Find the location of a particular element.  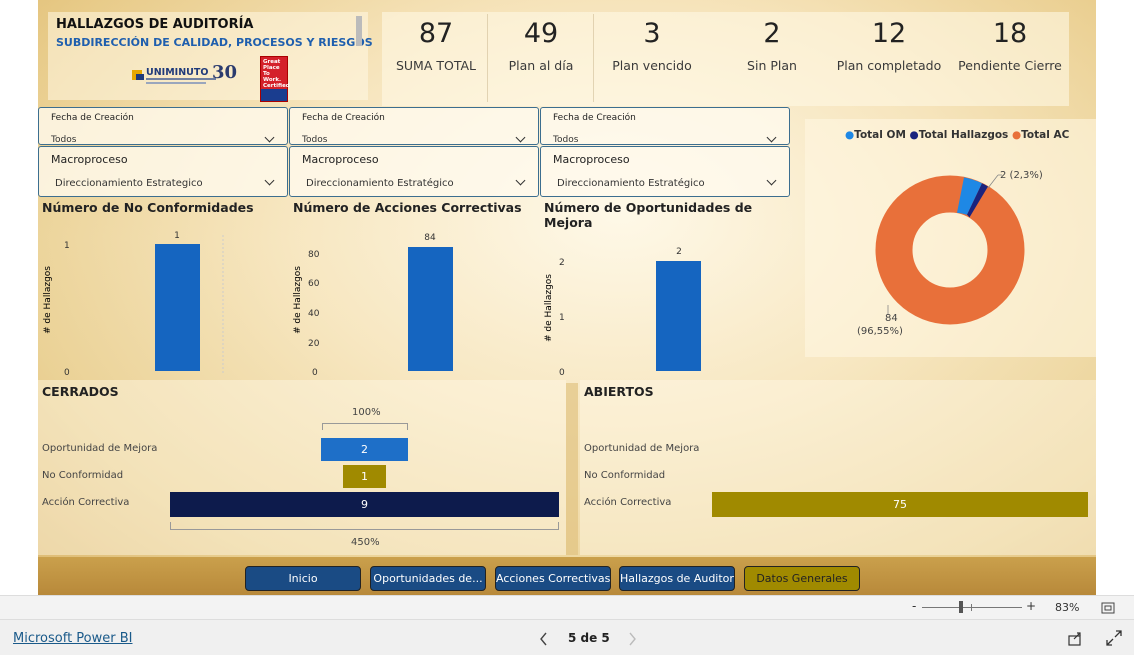

fit-to-page-icon is located at coordinates (1108, 608).